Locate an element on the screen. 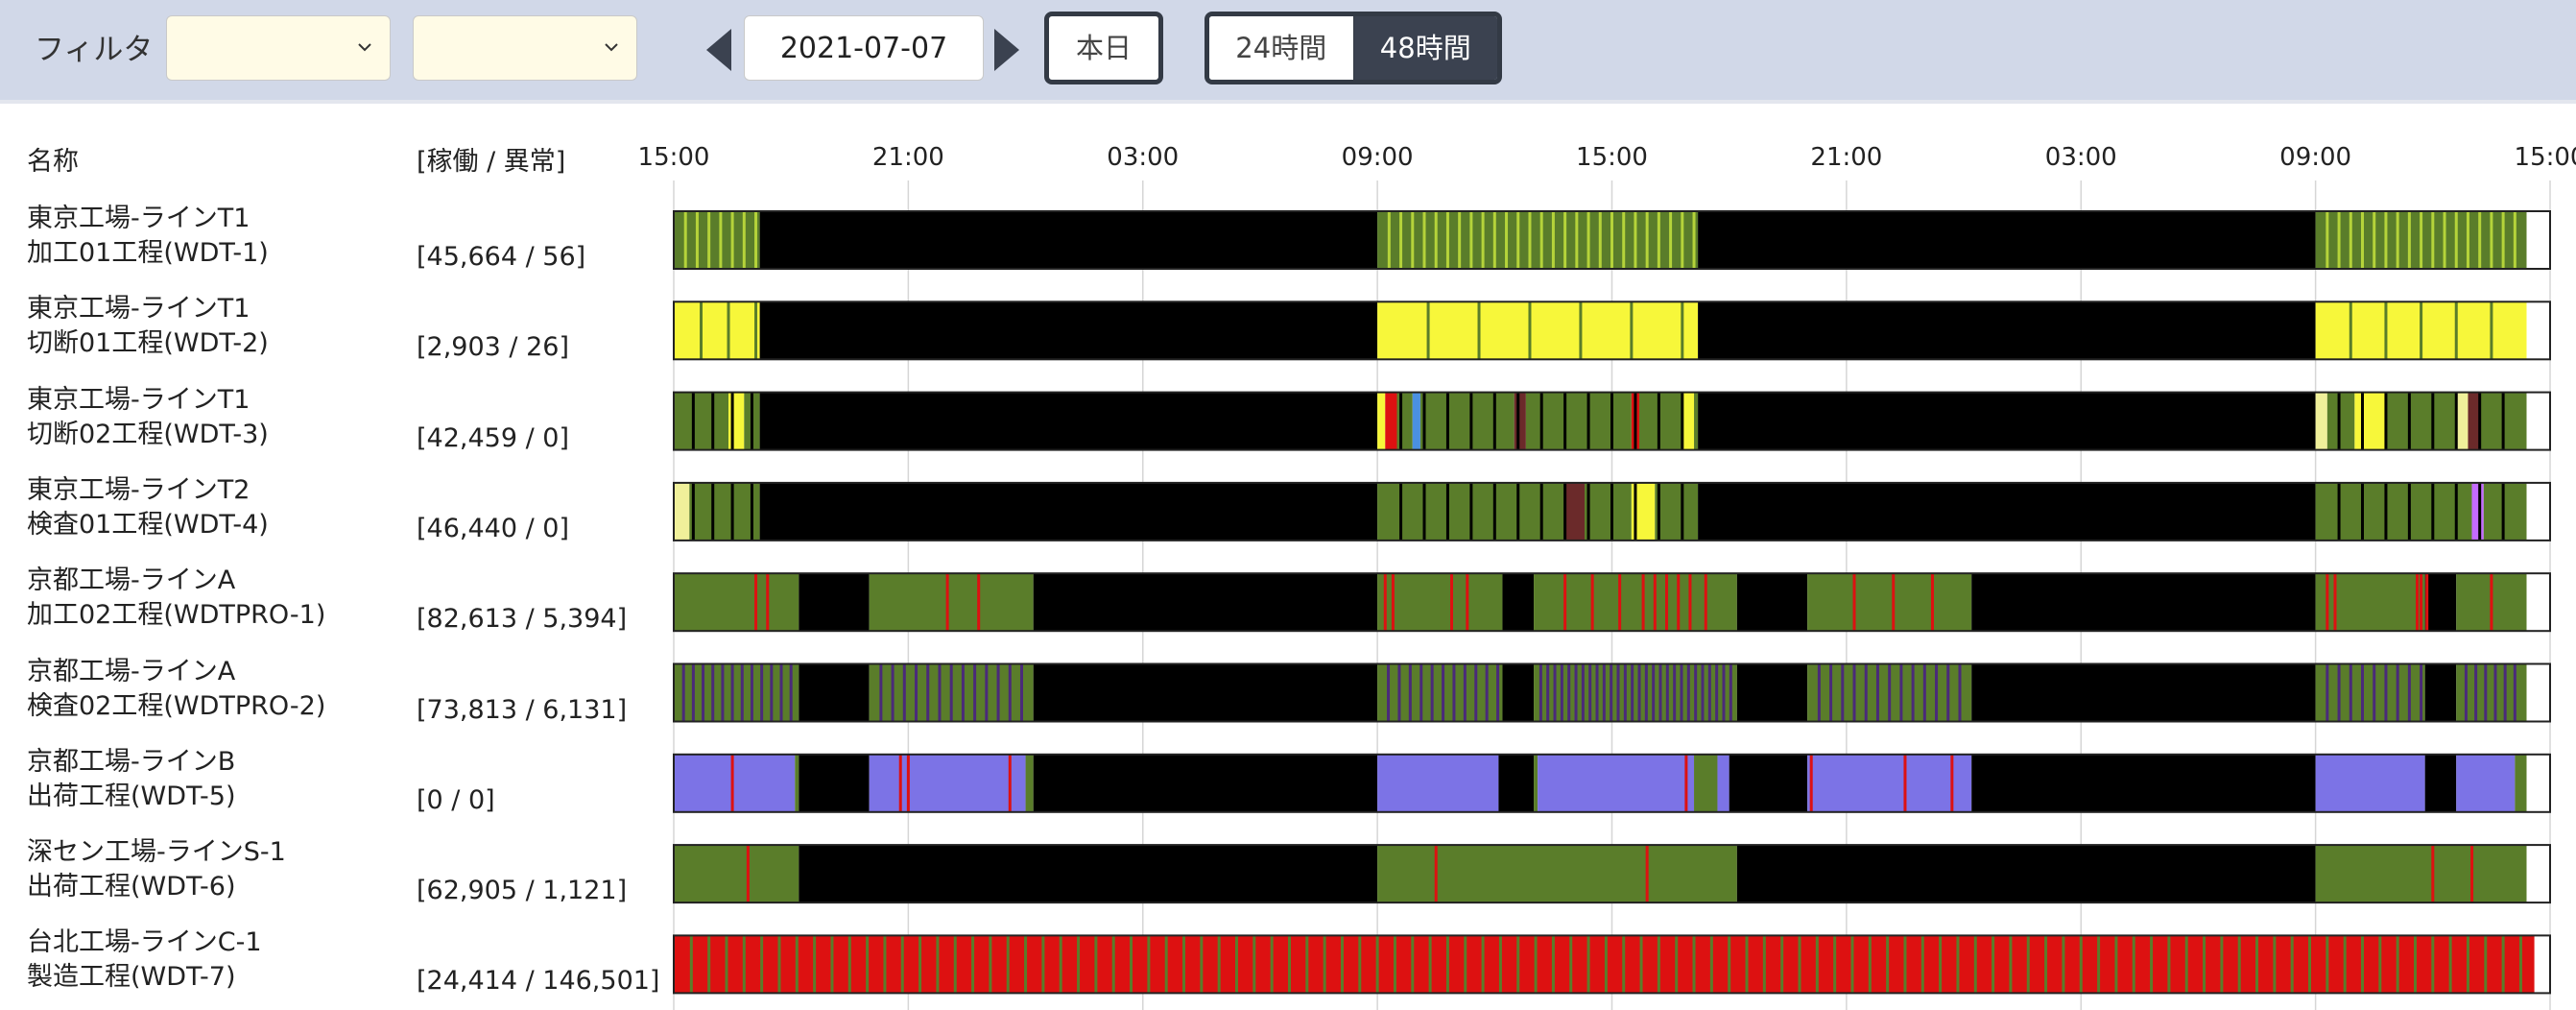  date-input is located at coordinates (864, 48).